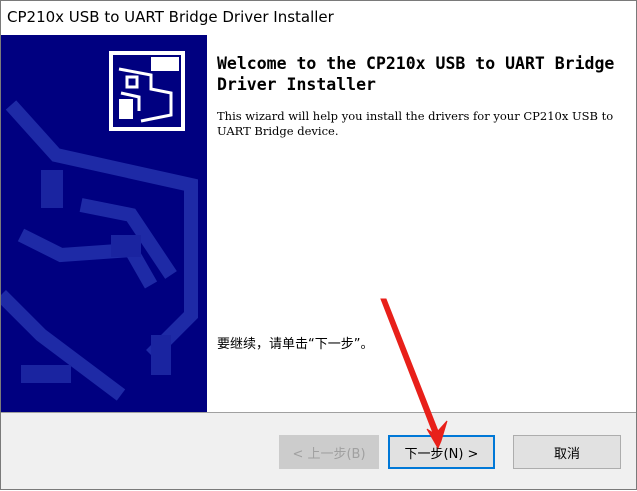 The width and height of the screenshot is (637, 491). What do you see at coordinates (329, 452) in the screenshot?
I see `back-button: < 上一步(B)` at bounding box center [329, 452].